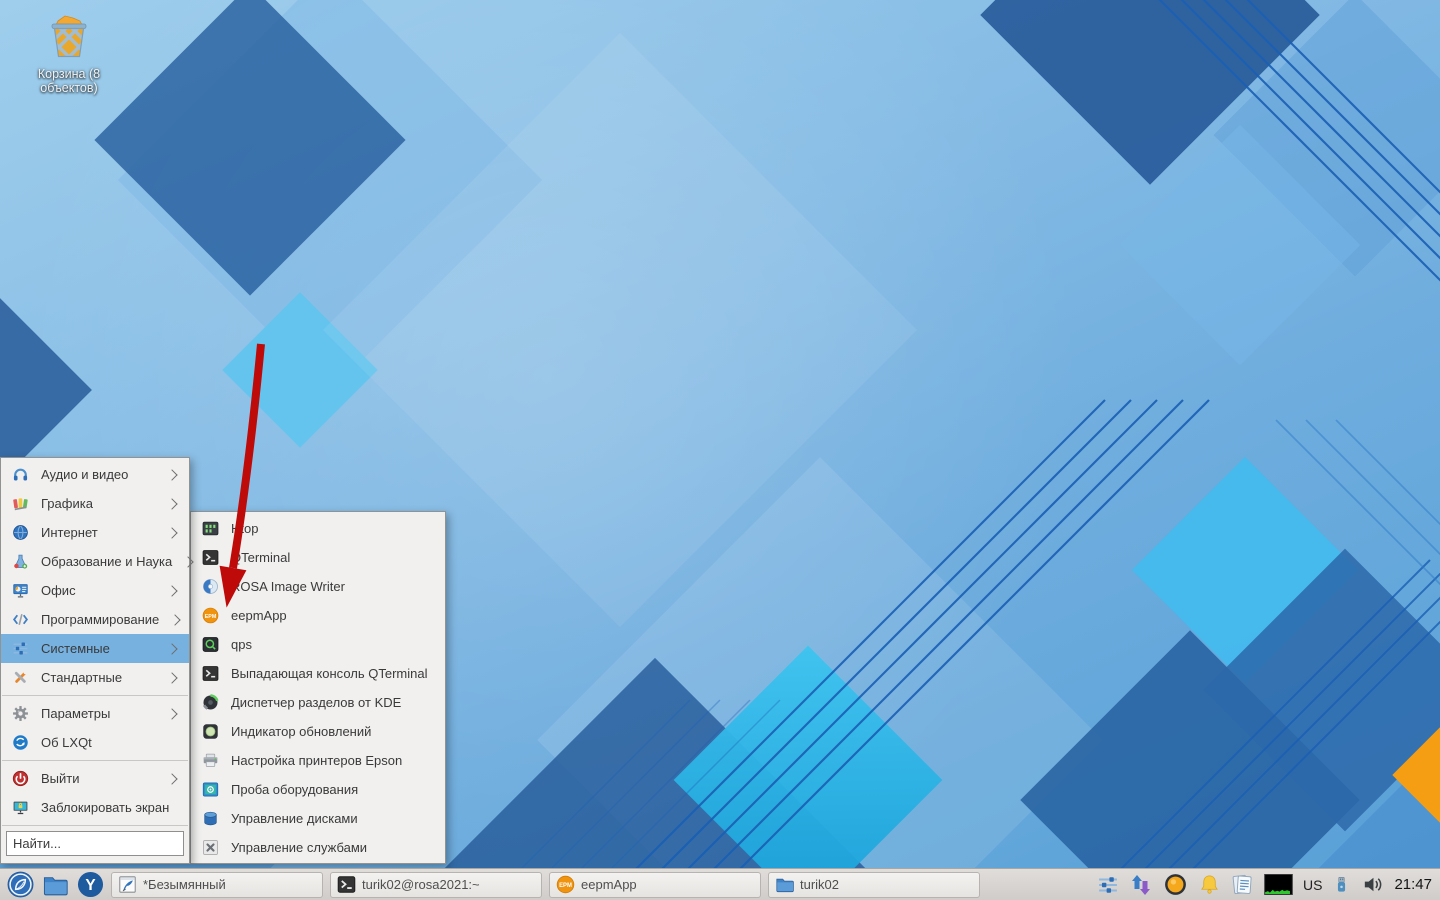  What do you see at coordinates (421, 884) in the screenshot?
I see `task-label: turik02@rosa2021:~` at bounding box center [421, 884].